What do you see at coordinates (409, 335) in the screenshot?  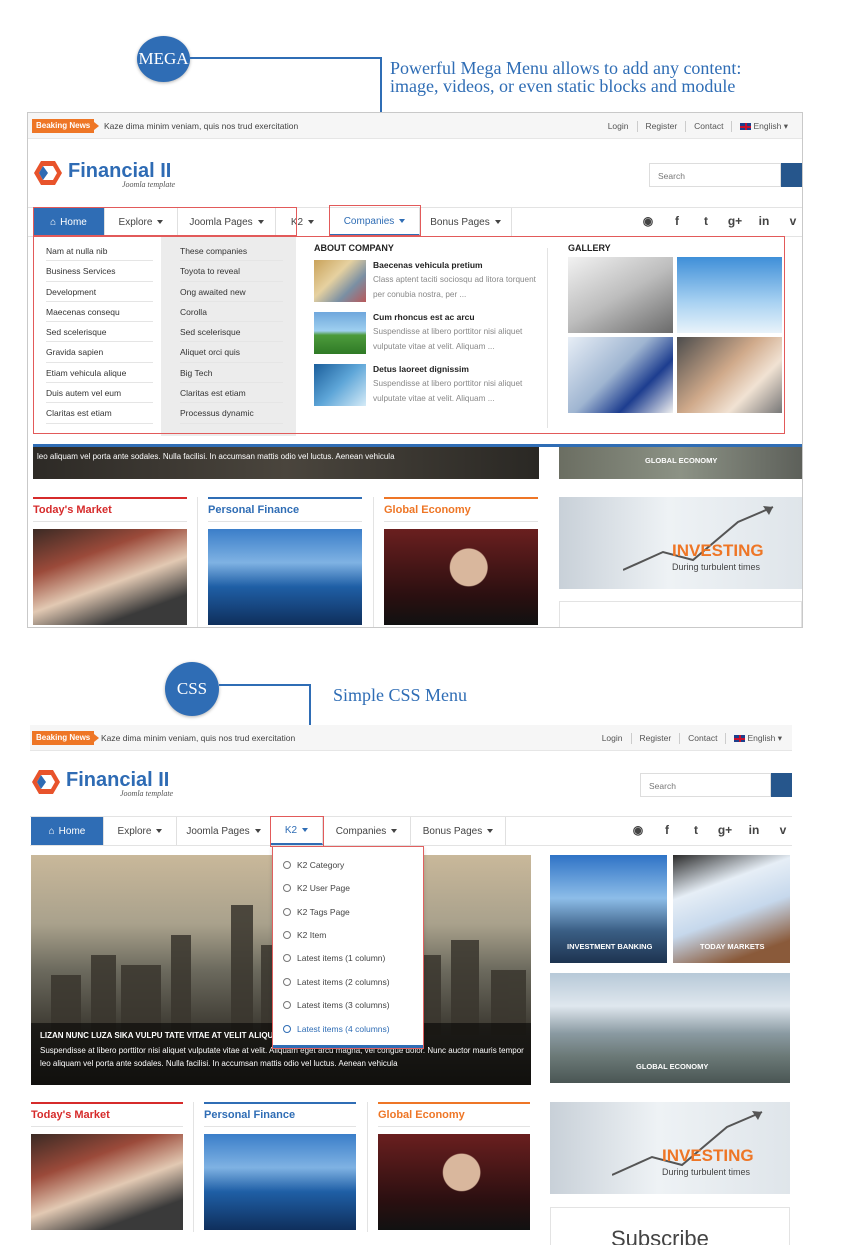 I see `mega-panel-highlight-box` at bounding box center [409, 335].